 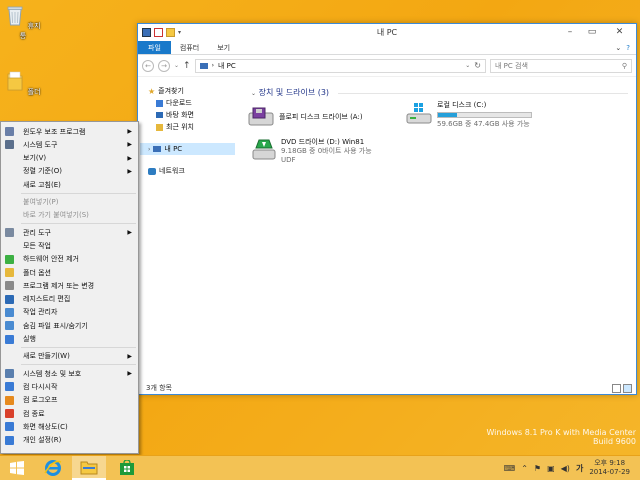 What do you see at coordinates (387, 32) in the screenshot?
I see `title-bar: ▾ 내 PC – ▭ ✕` at bounding box center [387, 32].